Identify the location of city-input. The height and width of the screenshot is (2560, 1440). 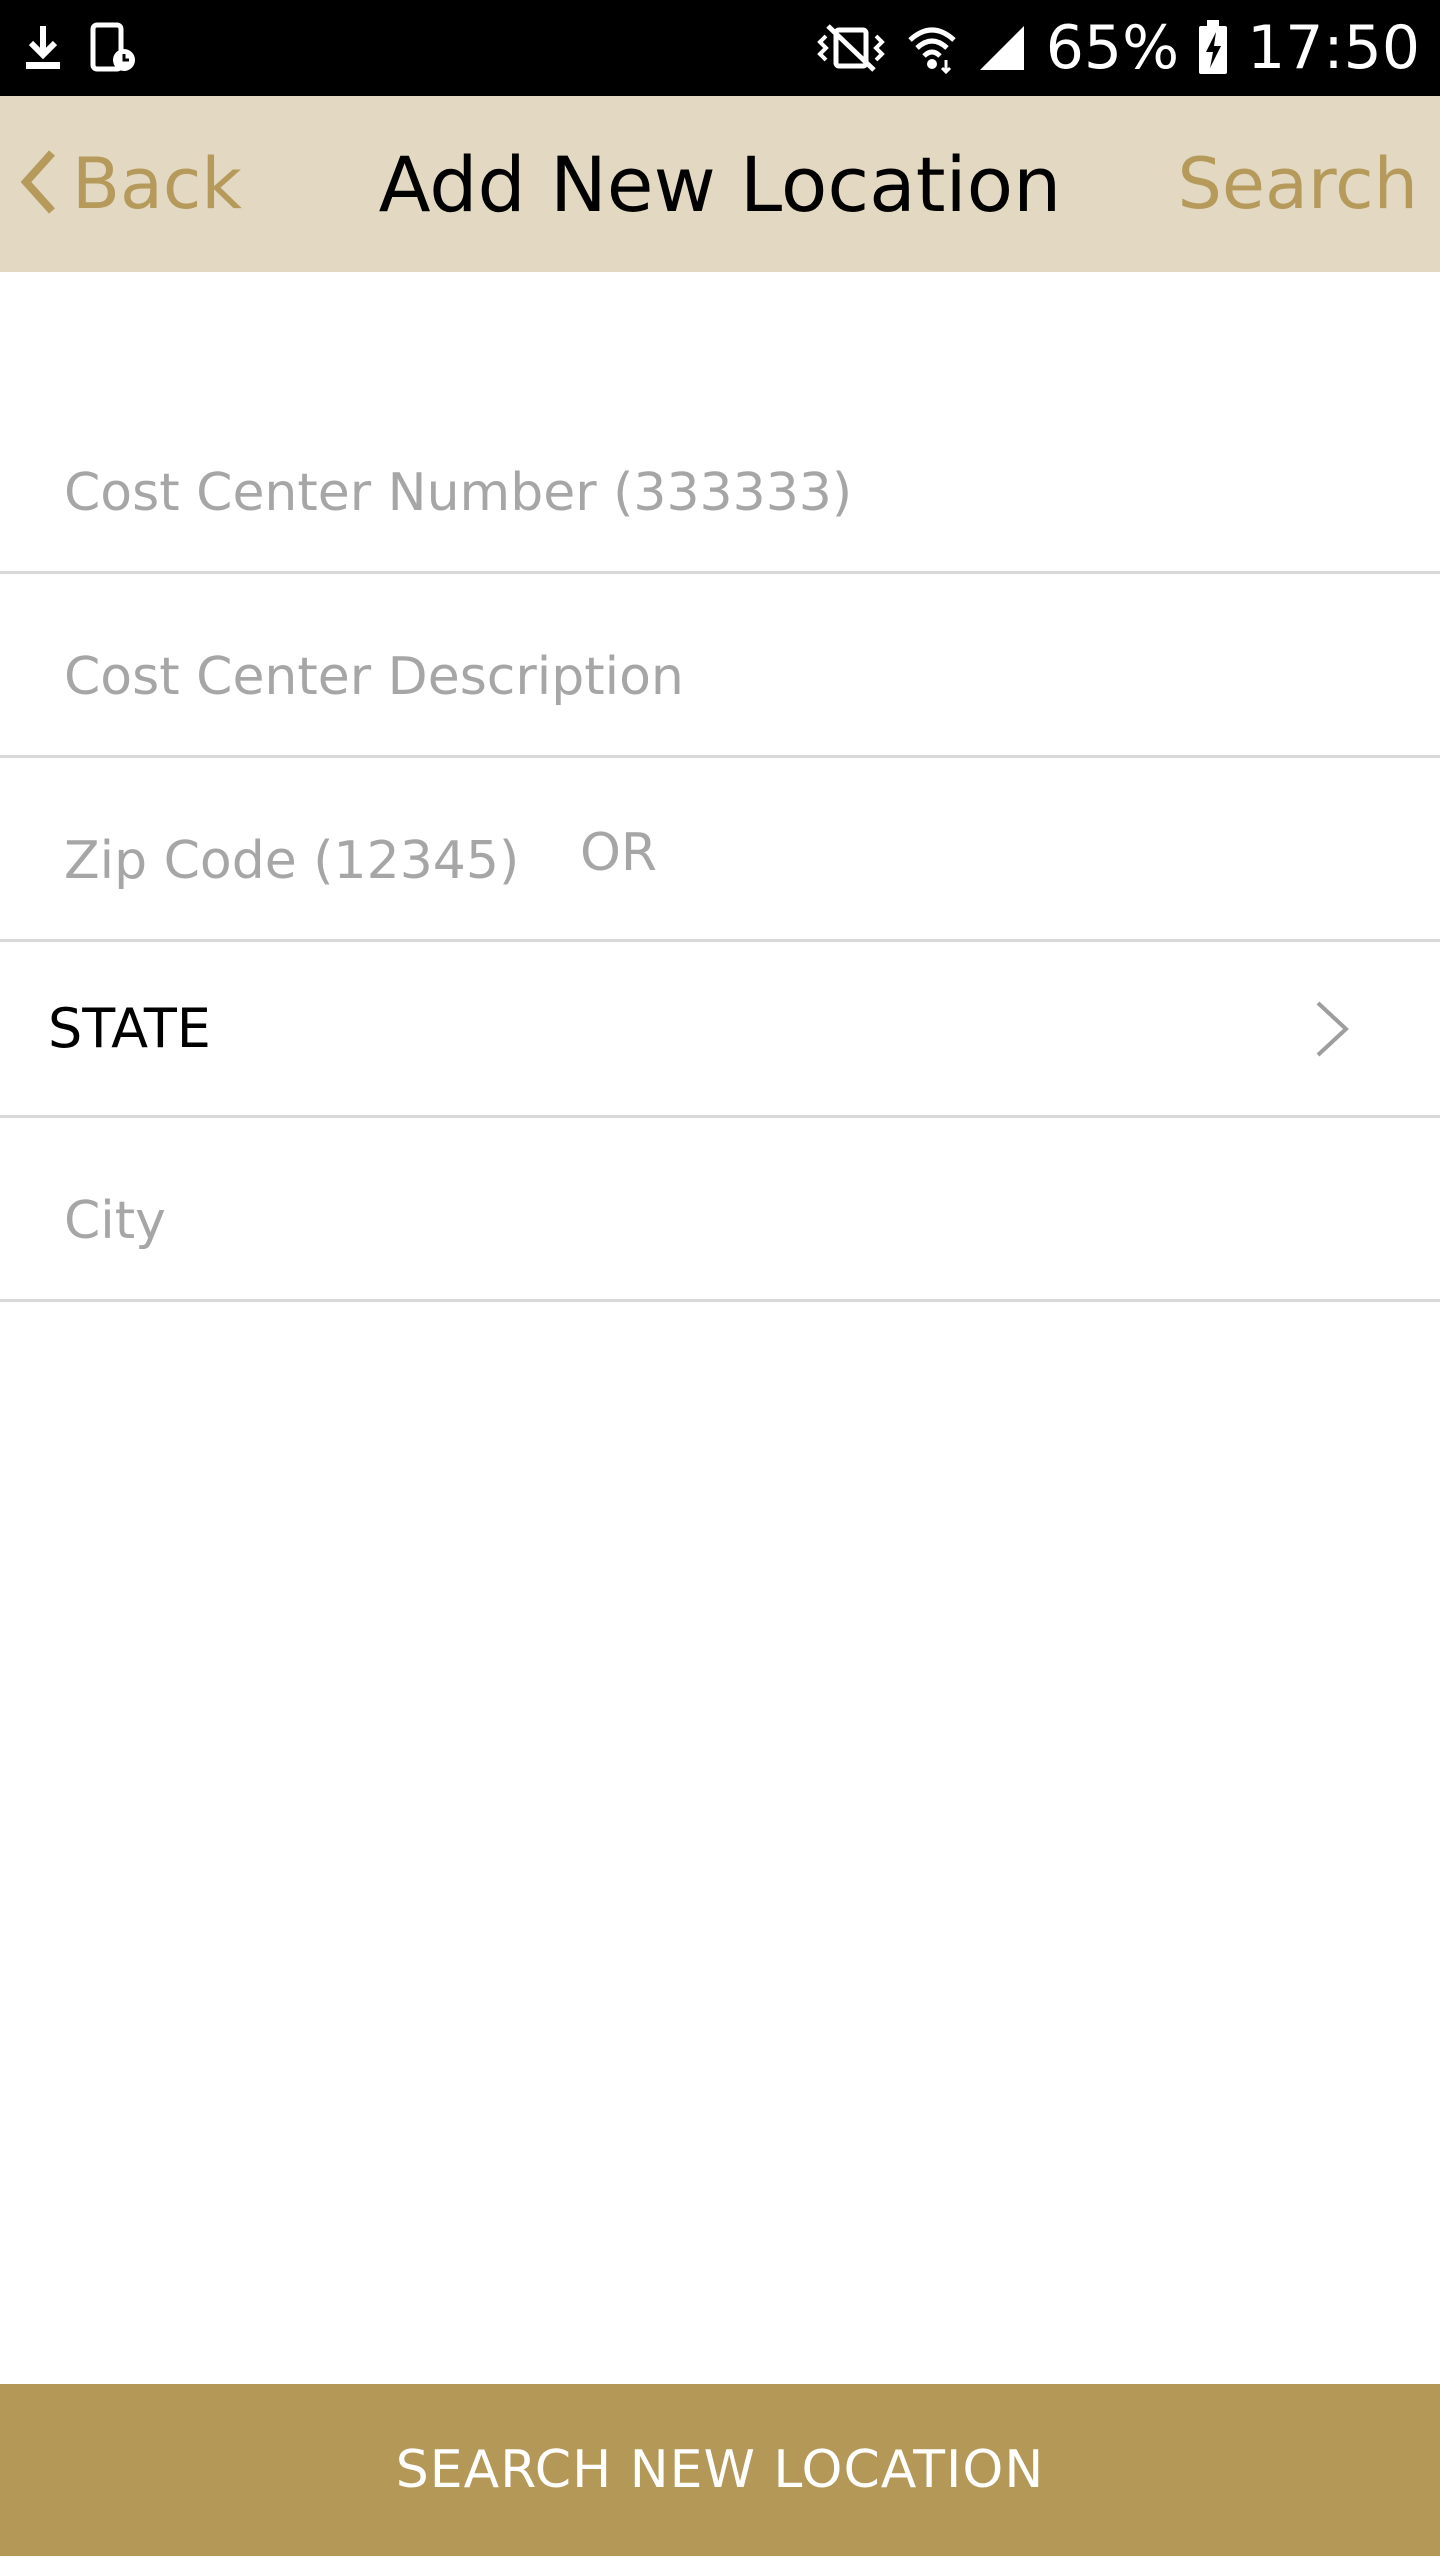
(714, 1221).